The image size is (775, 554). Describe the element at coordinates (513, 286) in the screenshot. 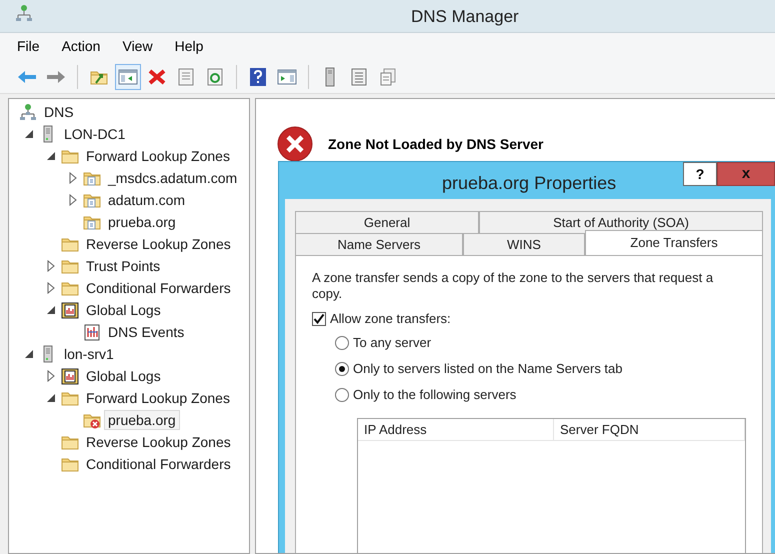

I see `description: A zone transfer sends a copy of the zone to the servers that request a copy.` at that location.